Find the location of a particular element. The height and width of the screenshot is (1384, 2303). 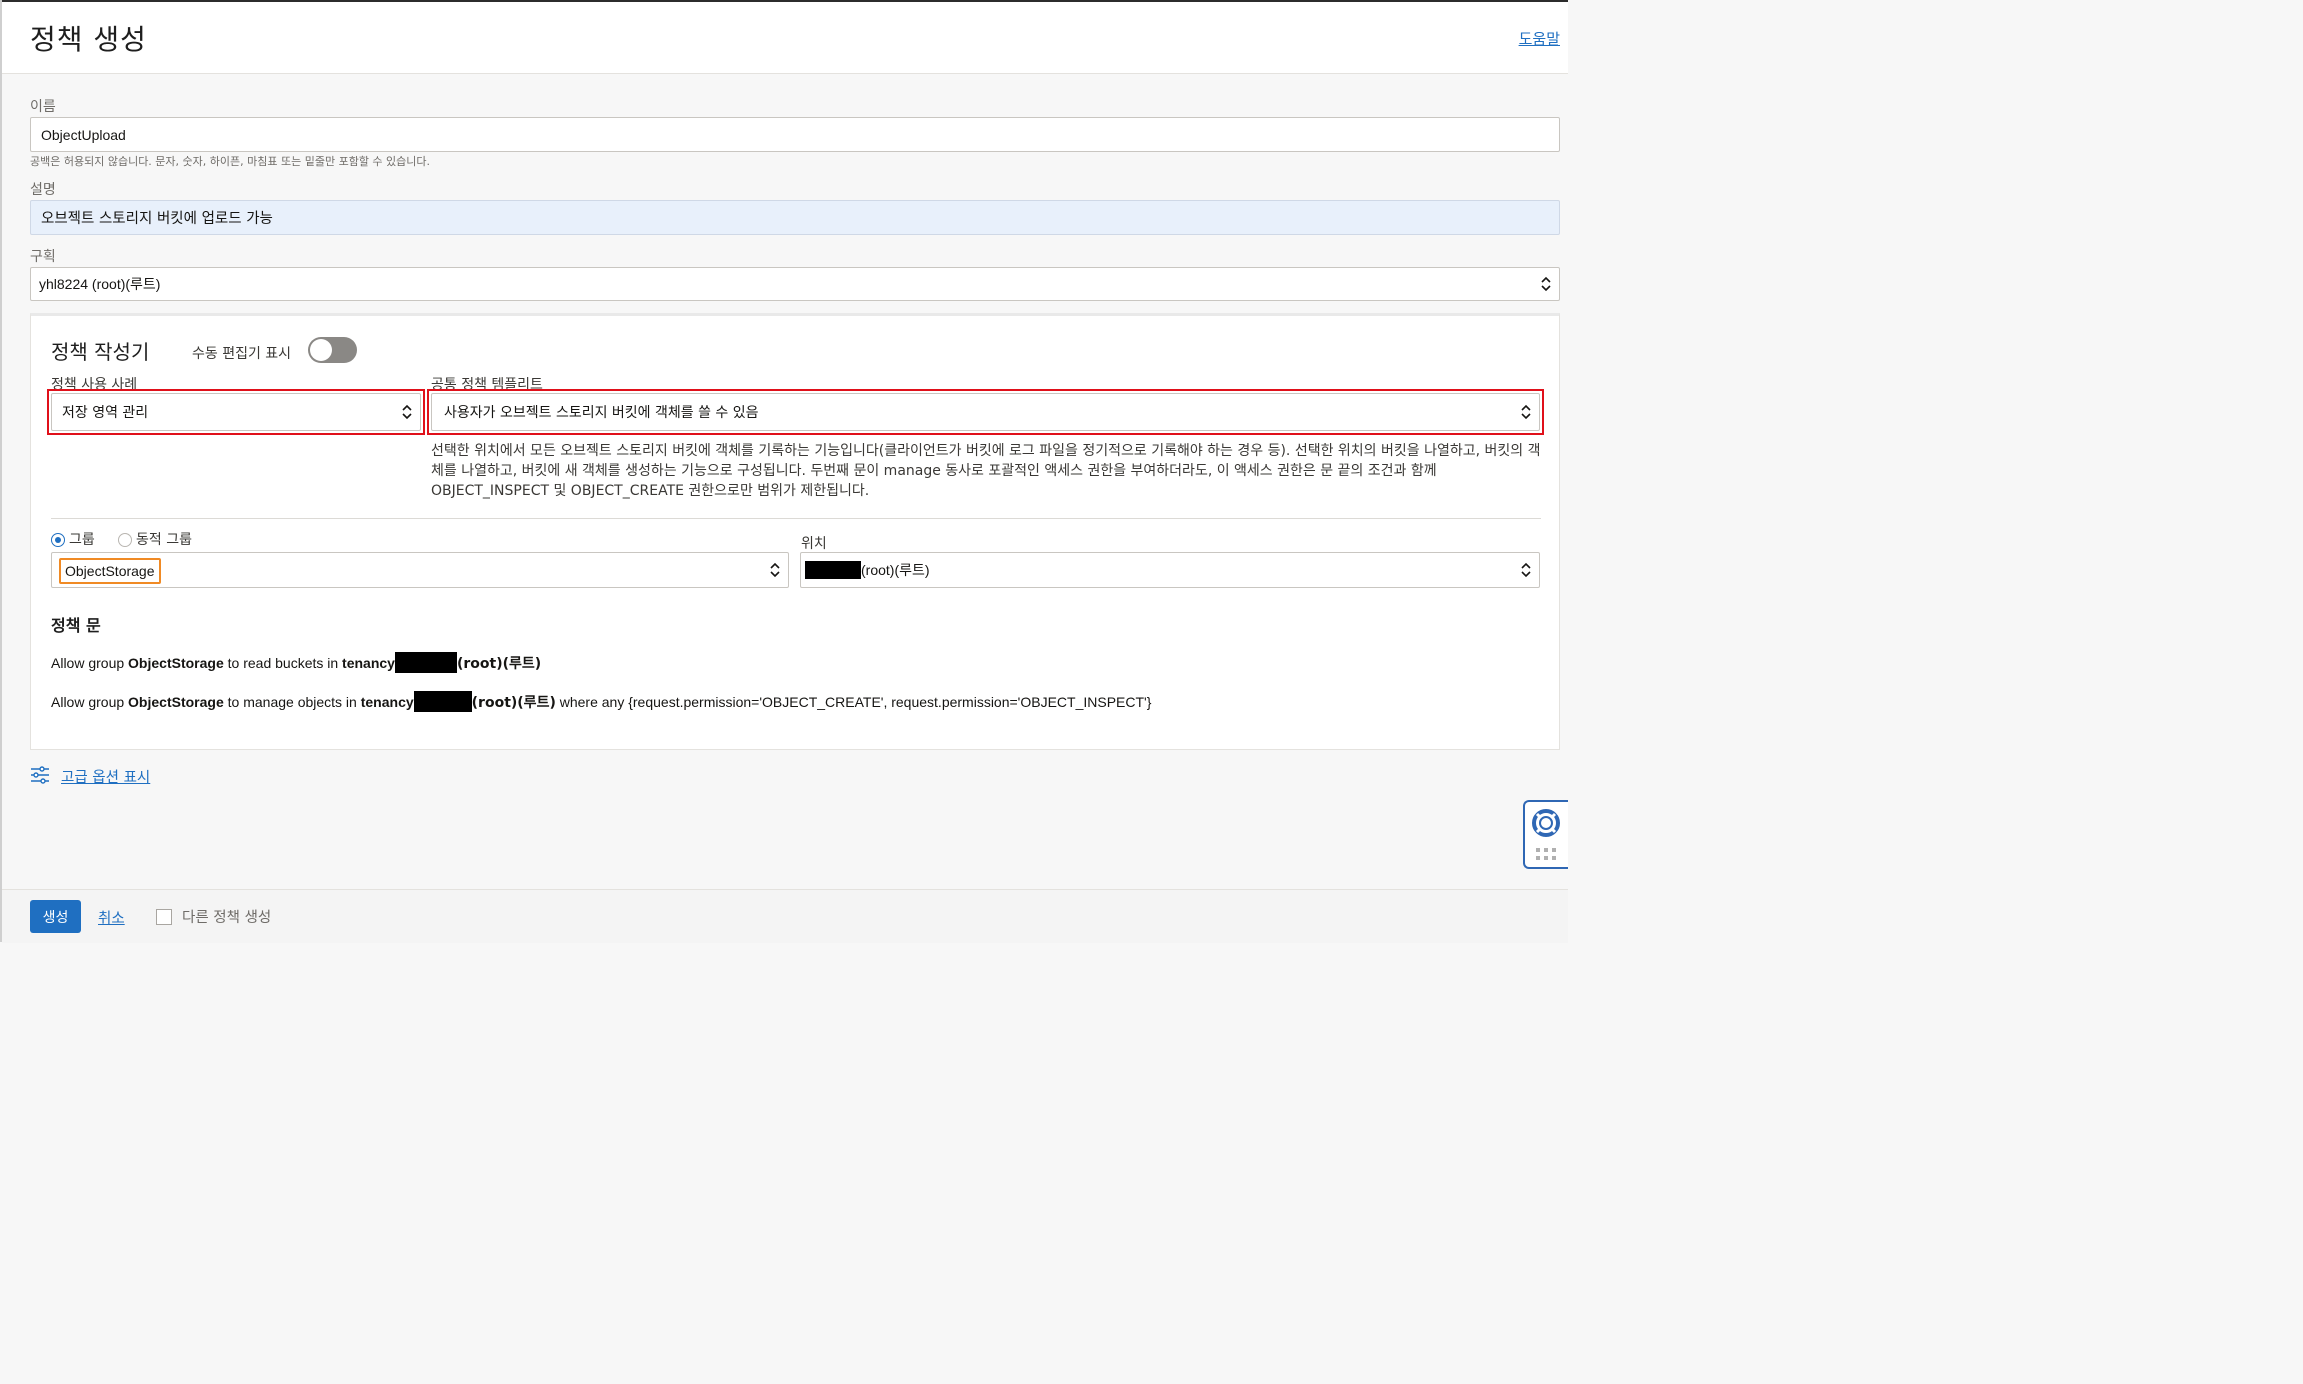

name-input: ObjectUpload is located at coordinates (795, 134).